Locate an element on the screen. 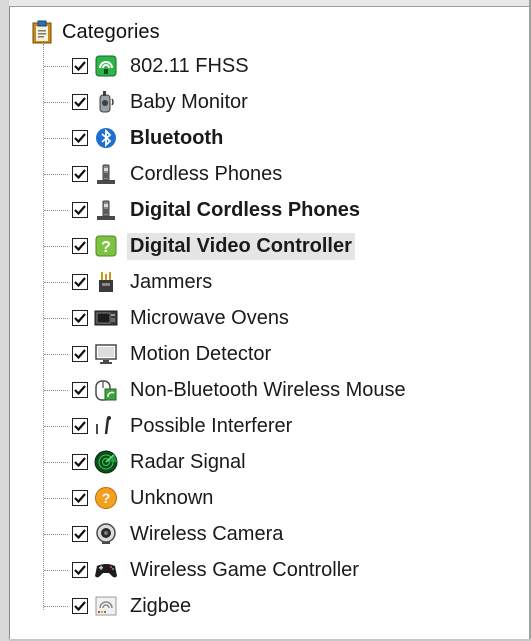 The height and width of the screenshot is (641, 531). tree-item-label: Bluetooth is located at coordinates (177, 137).